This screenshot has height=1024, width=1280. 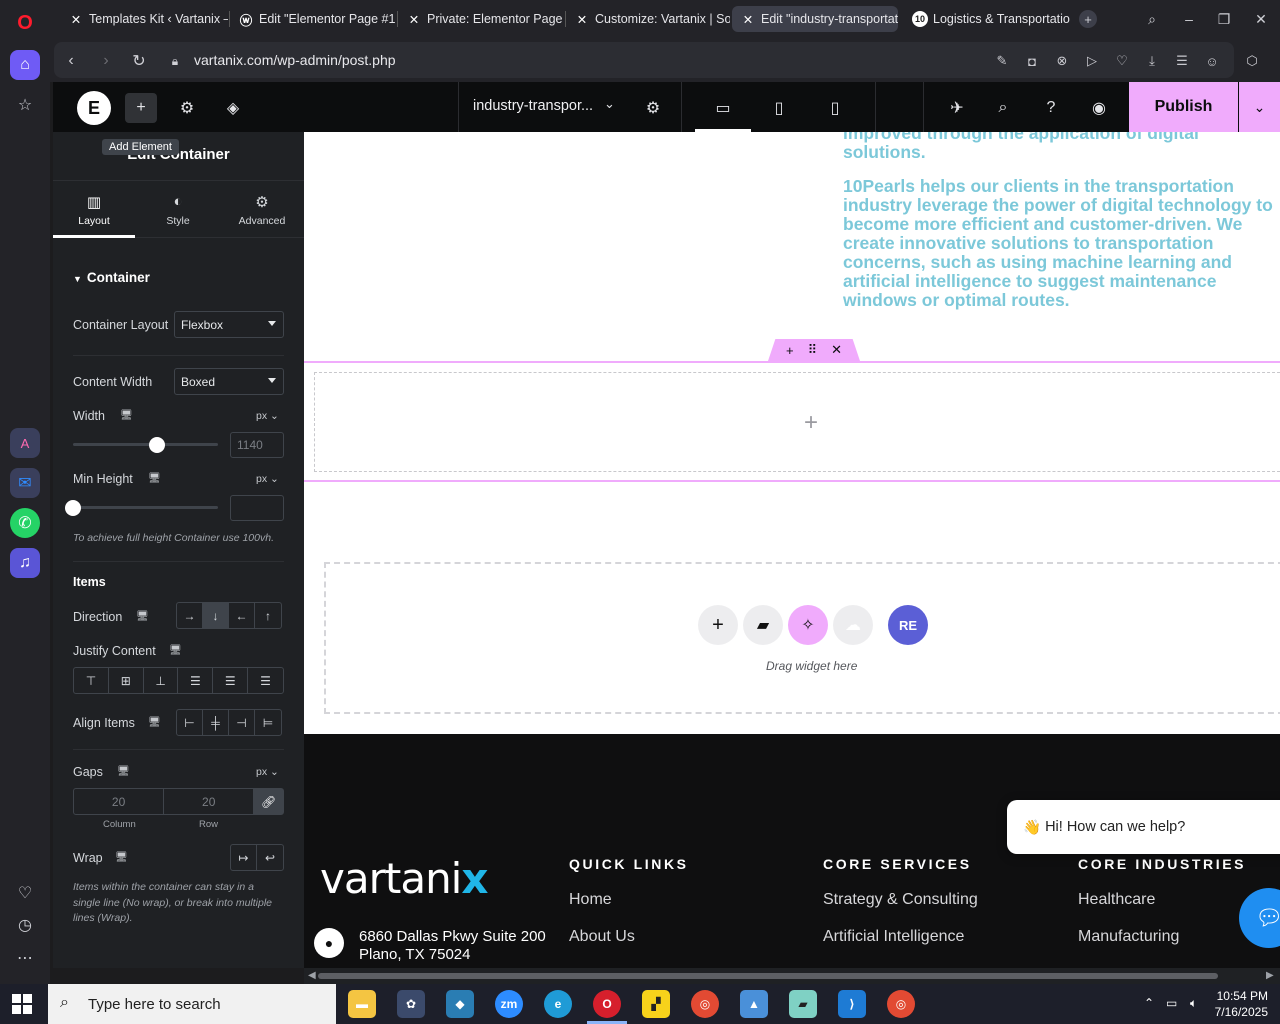 I want to click on sticky-notes-icon: ▞, so click(x=656, y=1004).